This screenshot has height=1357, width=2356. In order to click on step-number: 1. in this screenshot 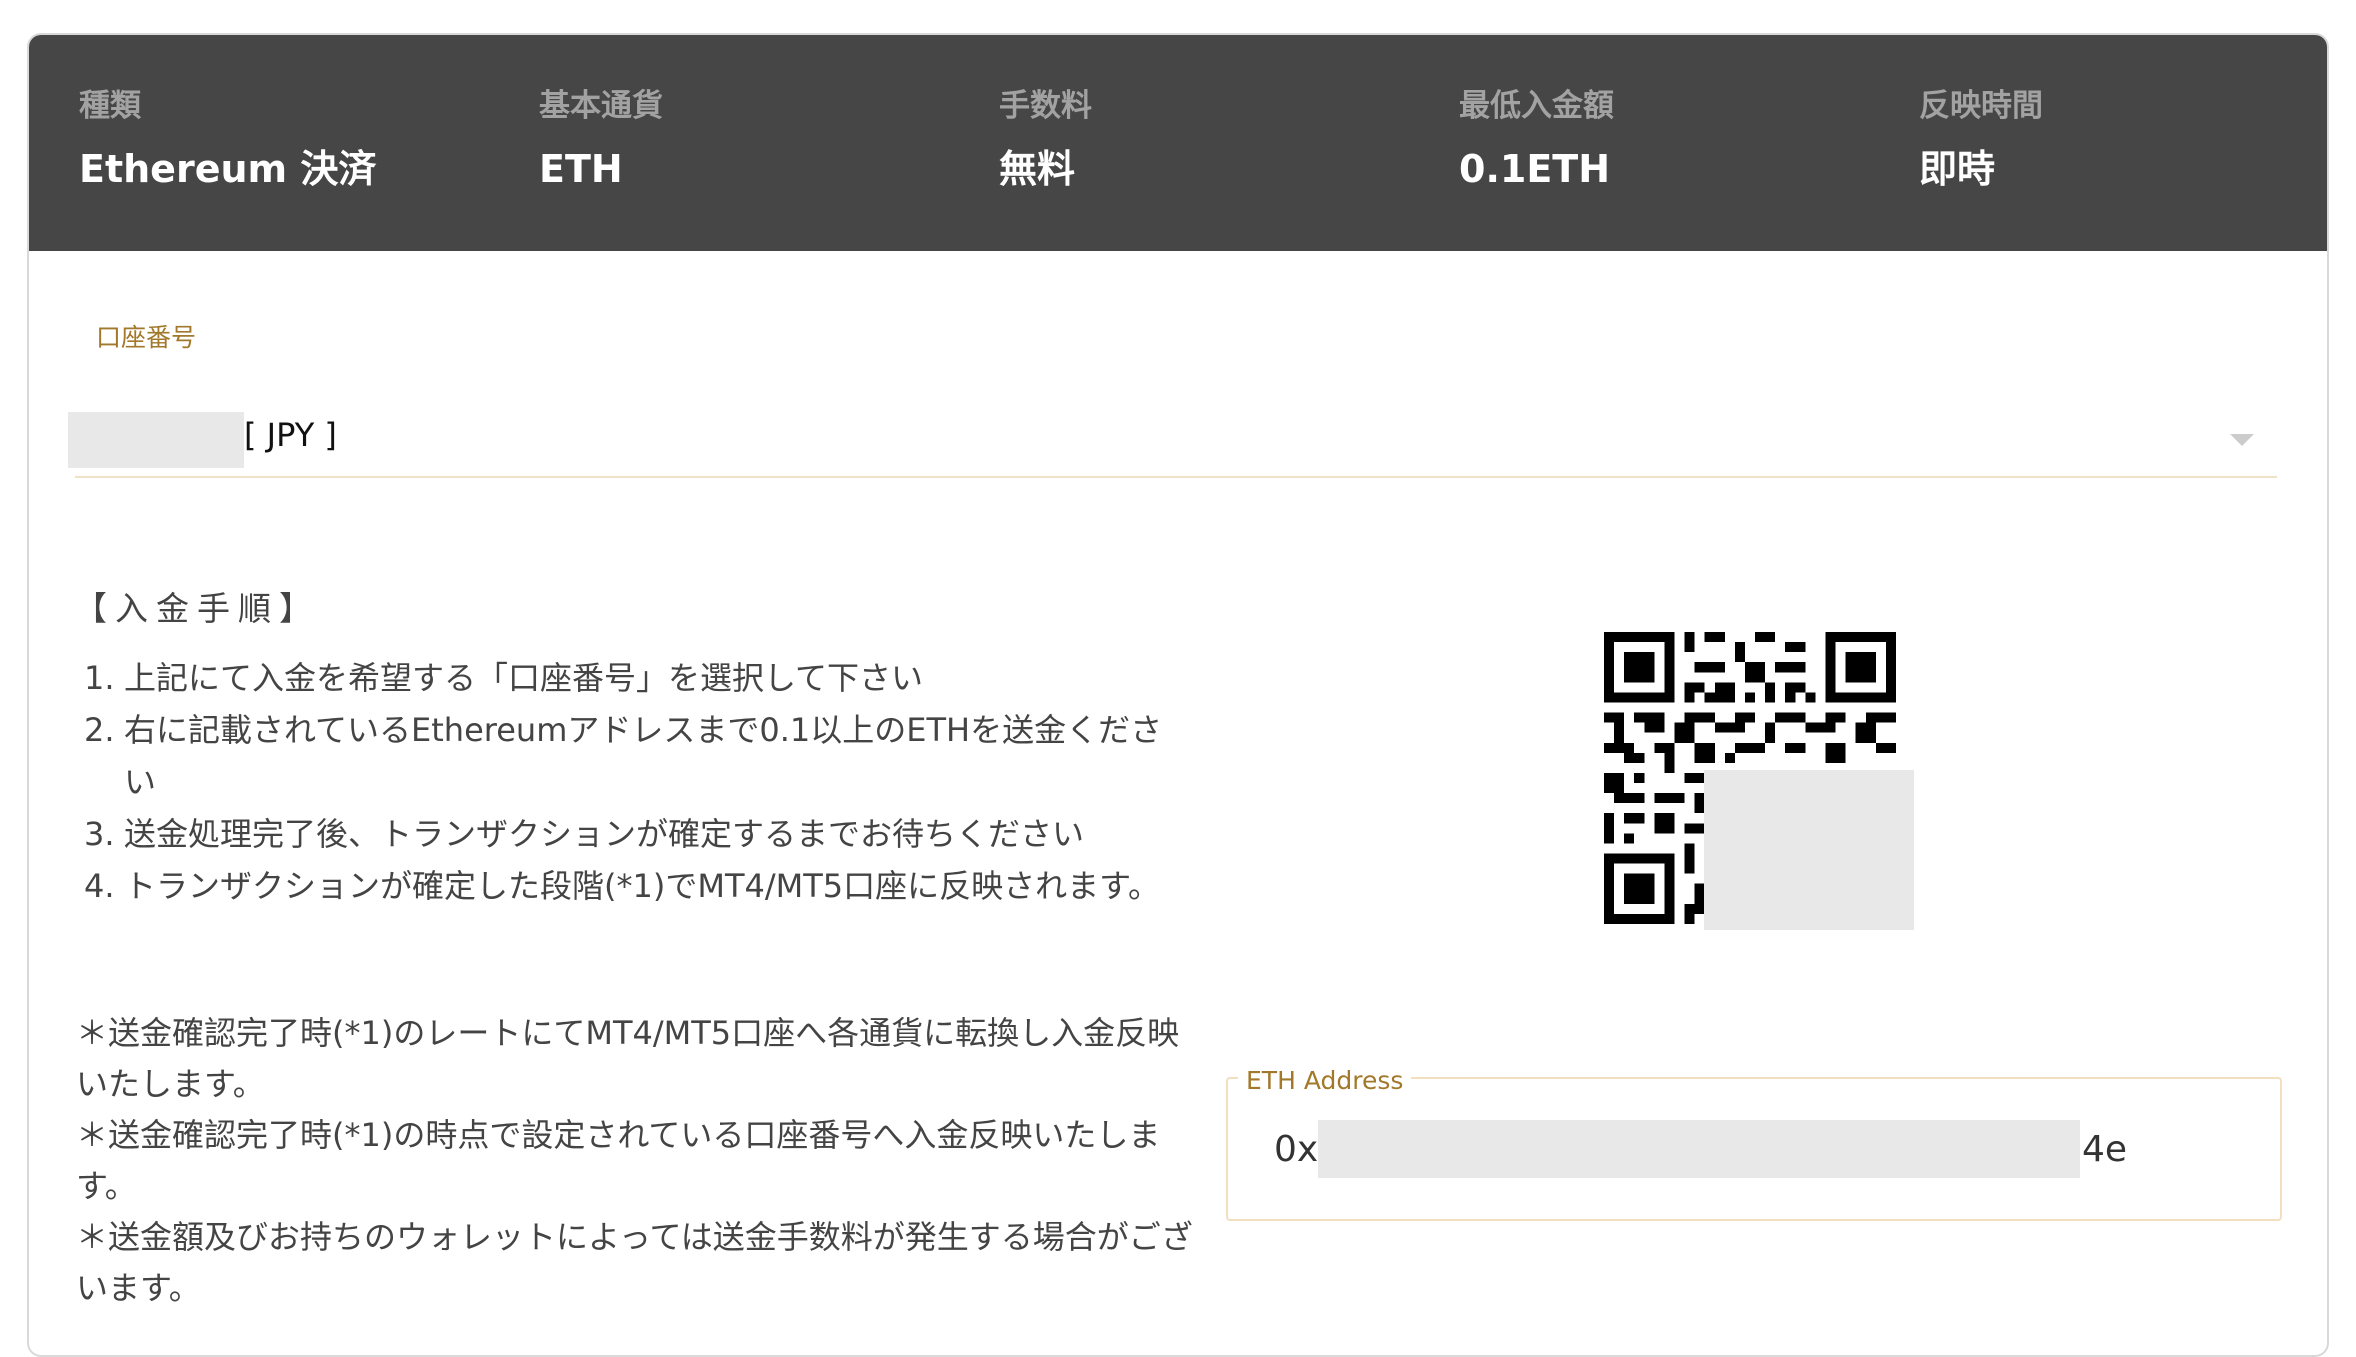, I will do `click(99, 678)`.